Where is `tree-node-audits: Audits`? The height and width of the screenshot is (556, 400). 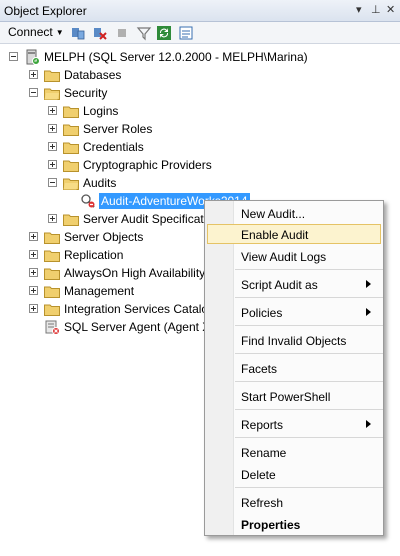 tree-node-audits: Audits is located at coordinates (200, 183).